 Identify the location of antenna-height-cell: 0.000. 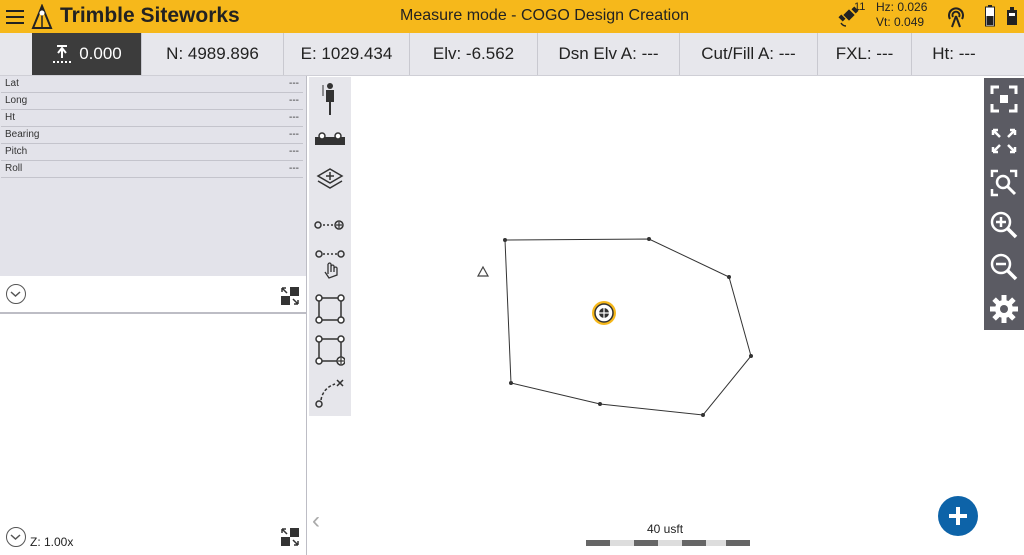
(87, 54).